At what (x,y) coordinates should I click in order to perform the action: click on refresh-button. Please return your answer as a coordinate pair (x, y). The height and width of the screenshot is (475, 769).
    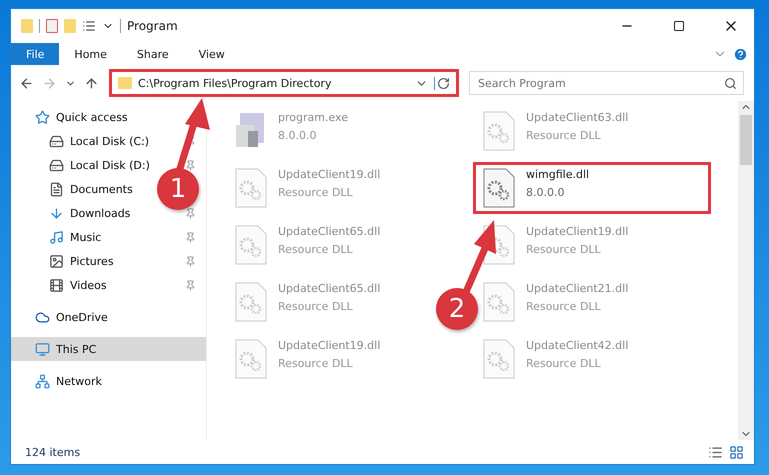
    Looking at the image, I should click on (443, 83).